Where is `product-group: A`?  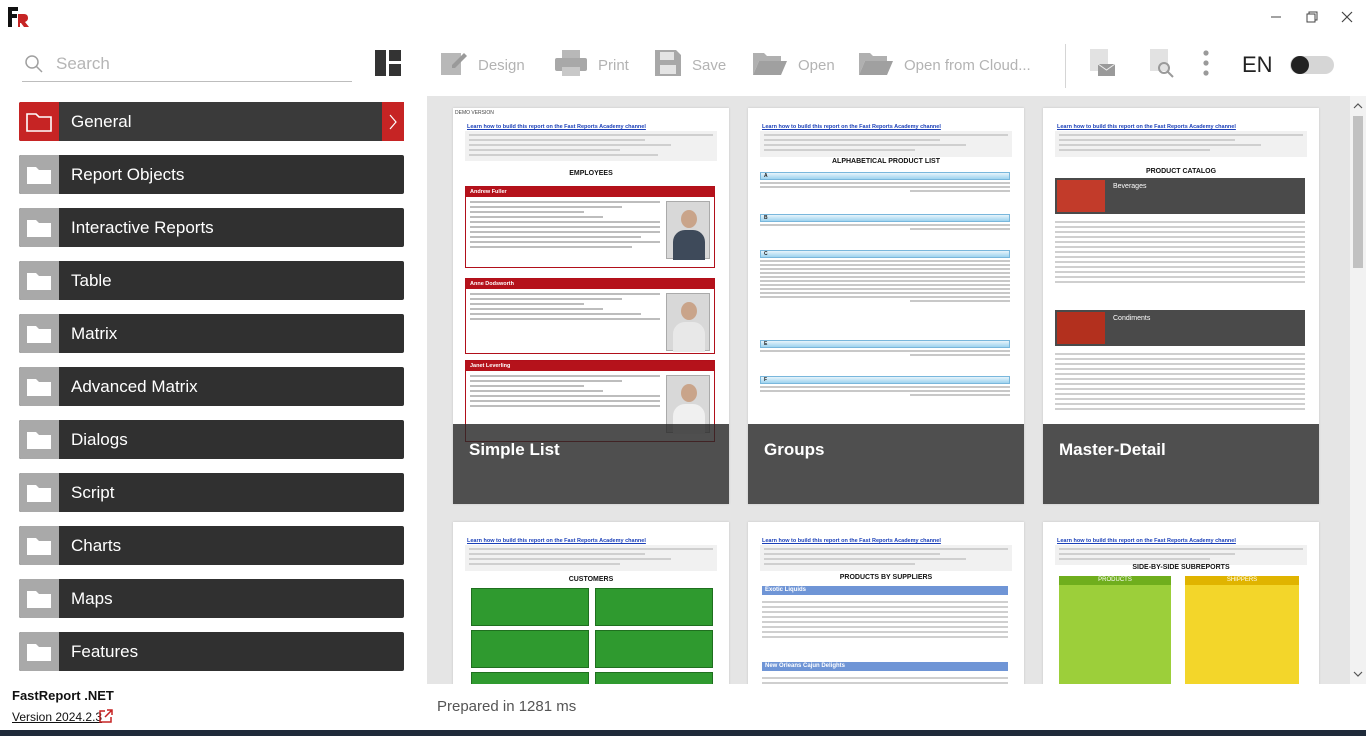
product-group: A is located at coordinates (885, 183).